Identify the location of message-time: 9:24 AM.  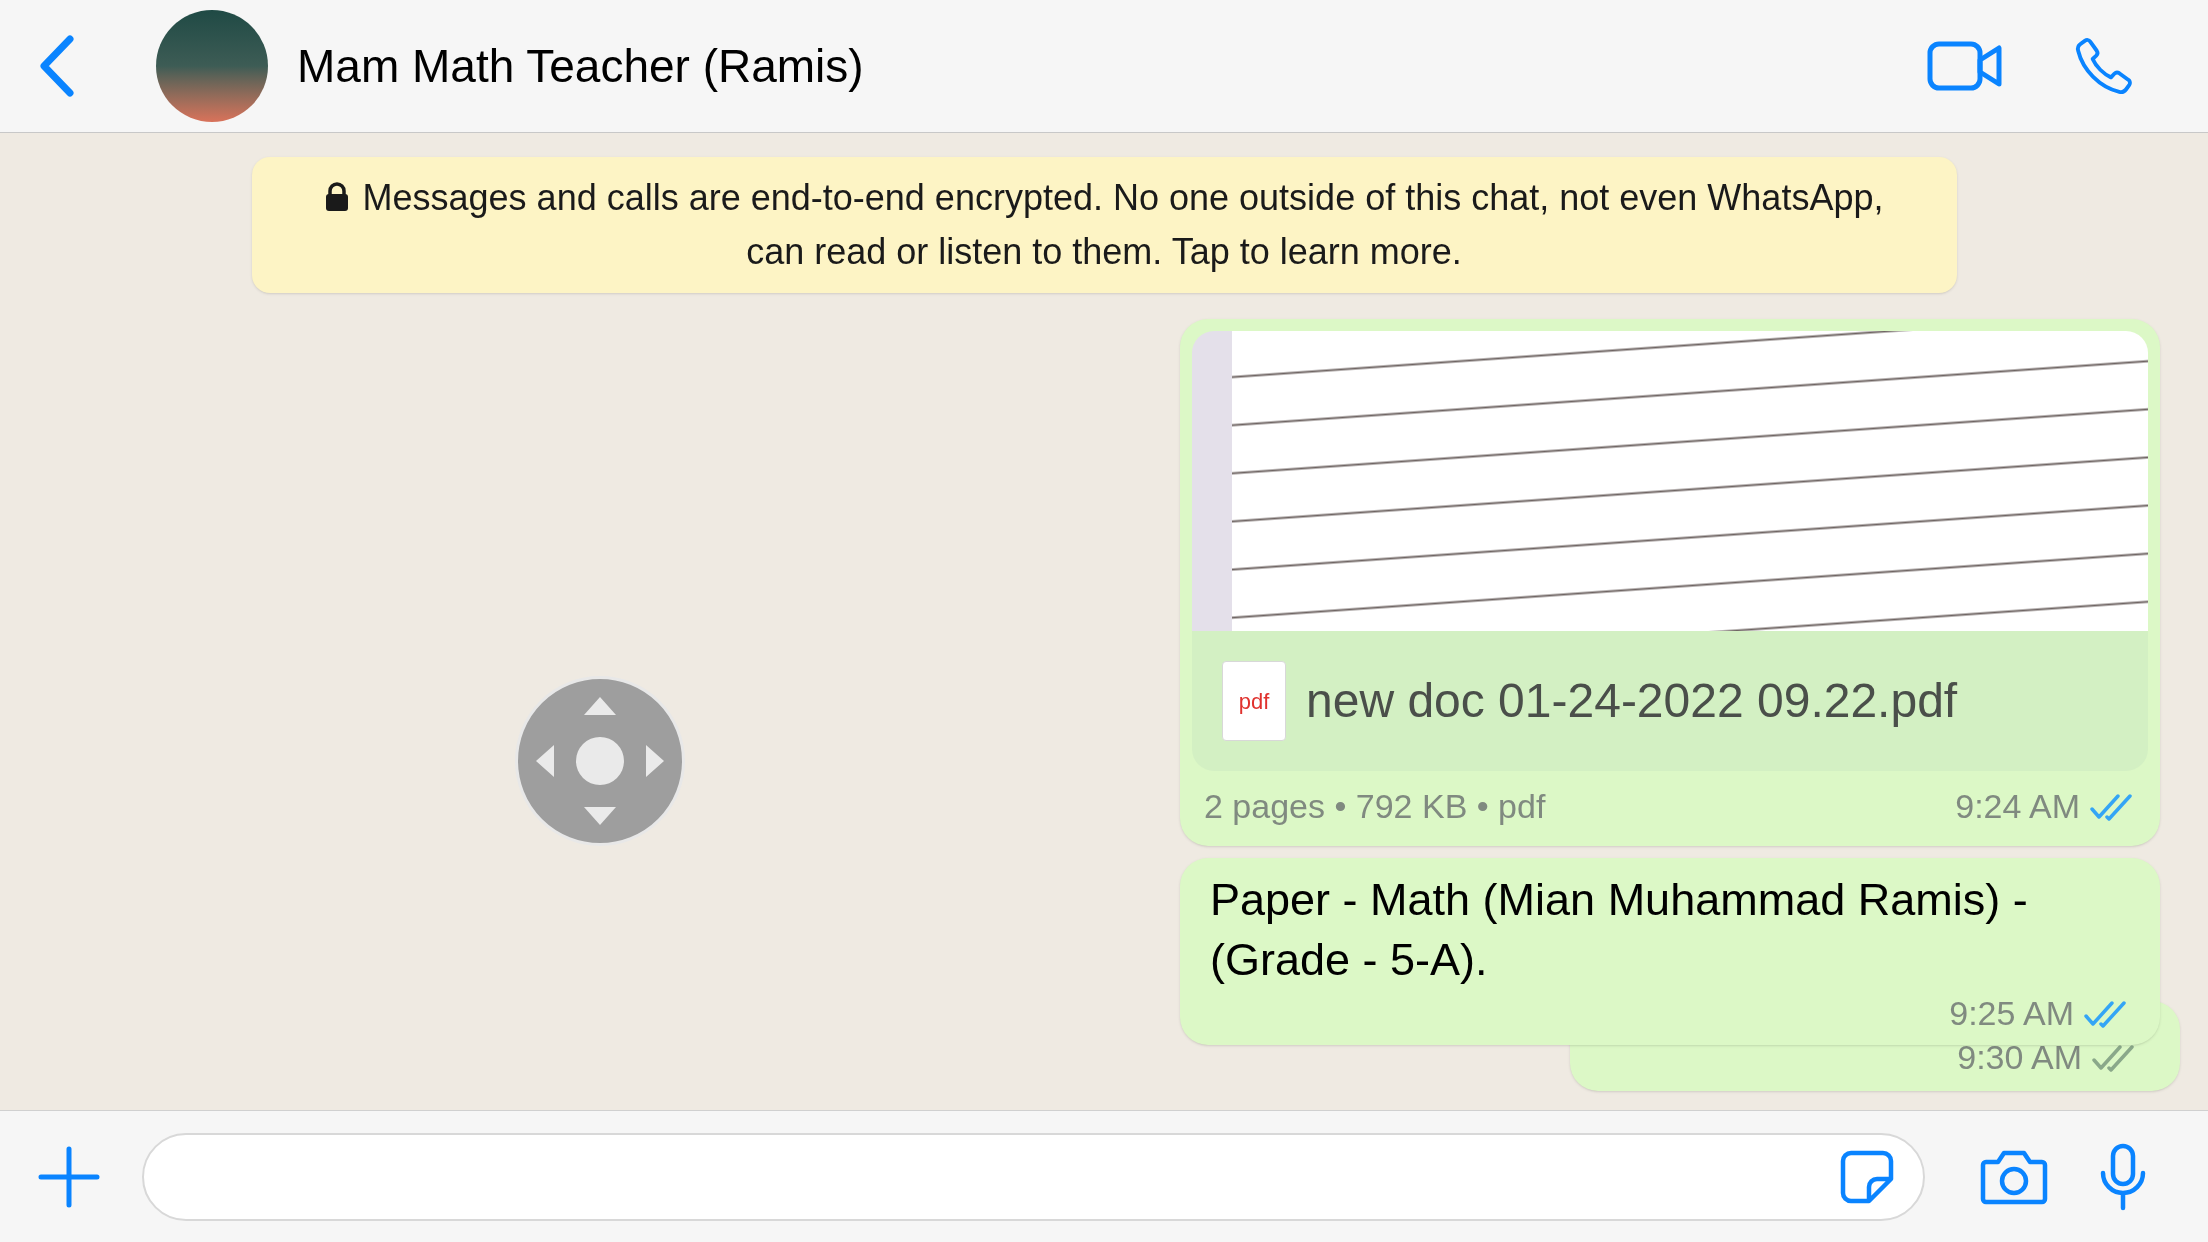
(2017, 806).